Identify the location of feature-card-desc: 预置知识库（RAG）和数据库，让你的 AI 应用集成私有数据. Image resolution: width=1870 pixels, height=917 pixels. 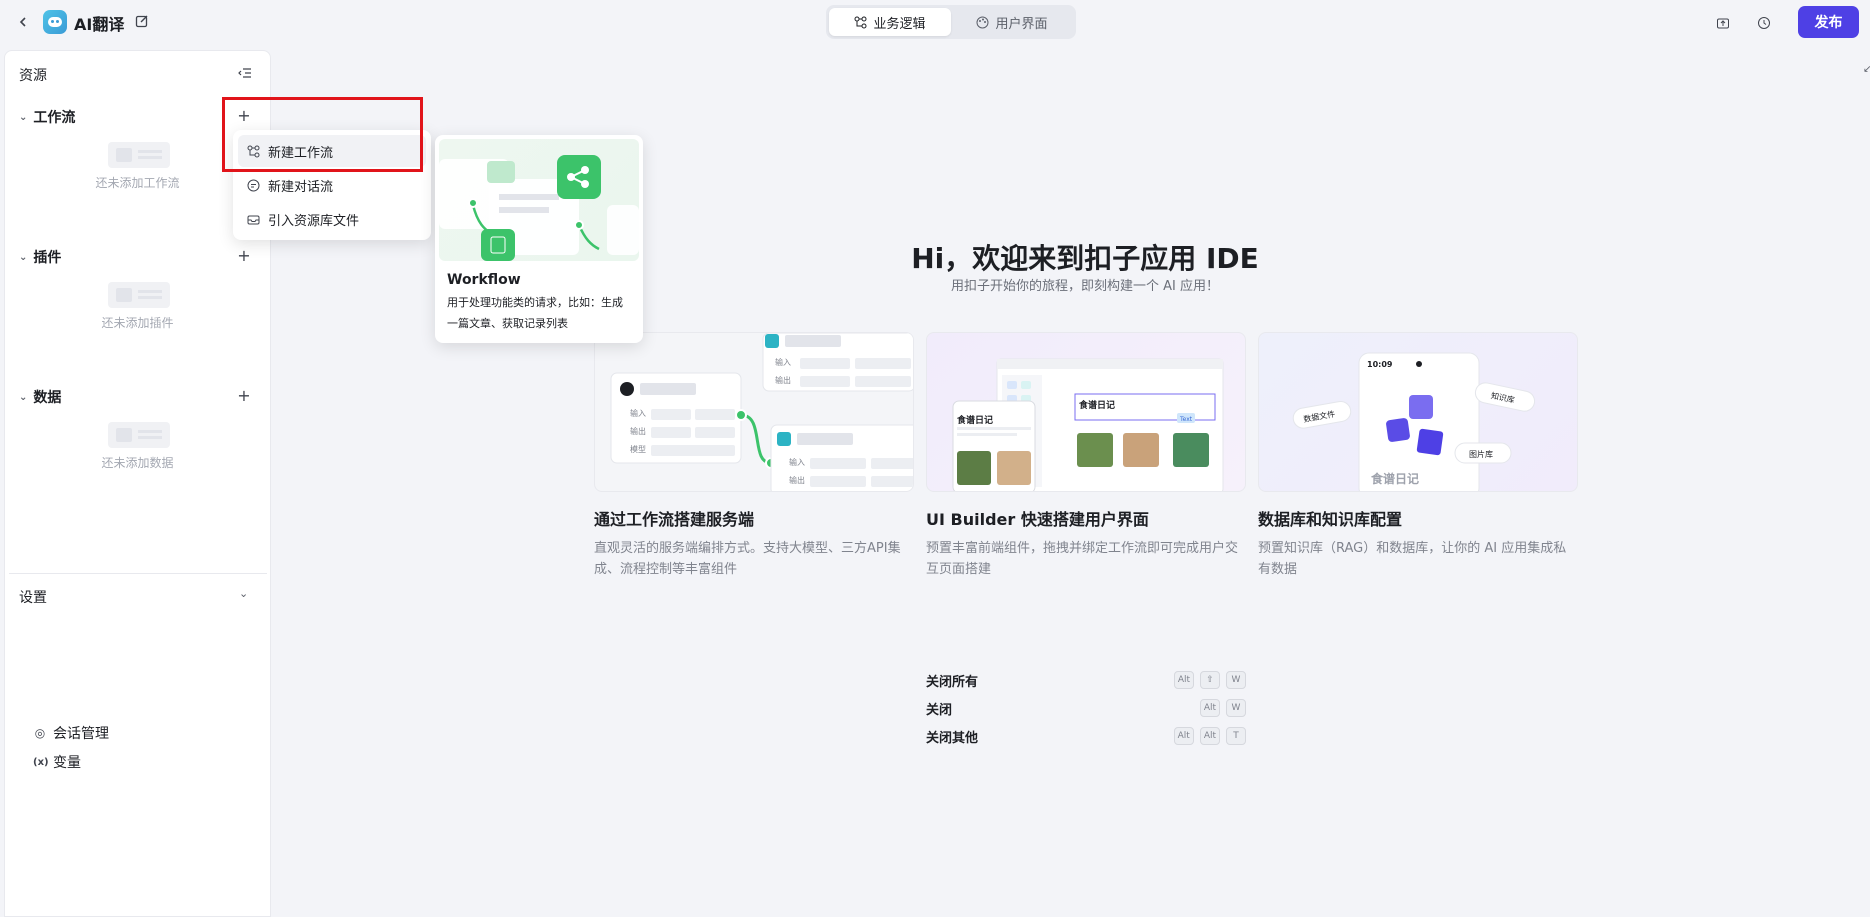
(1412, 559).